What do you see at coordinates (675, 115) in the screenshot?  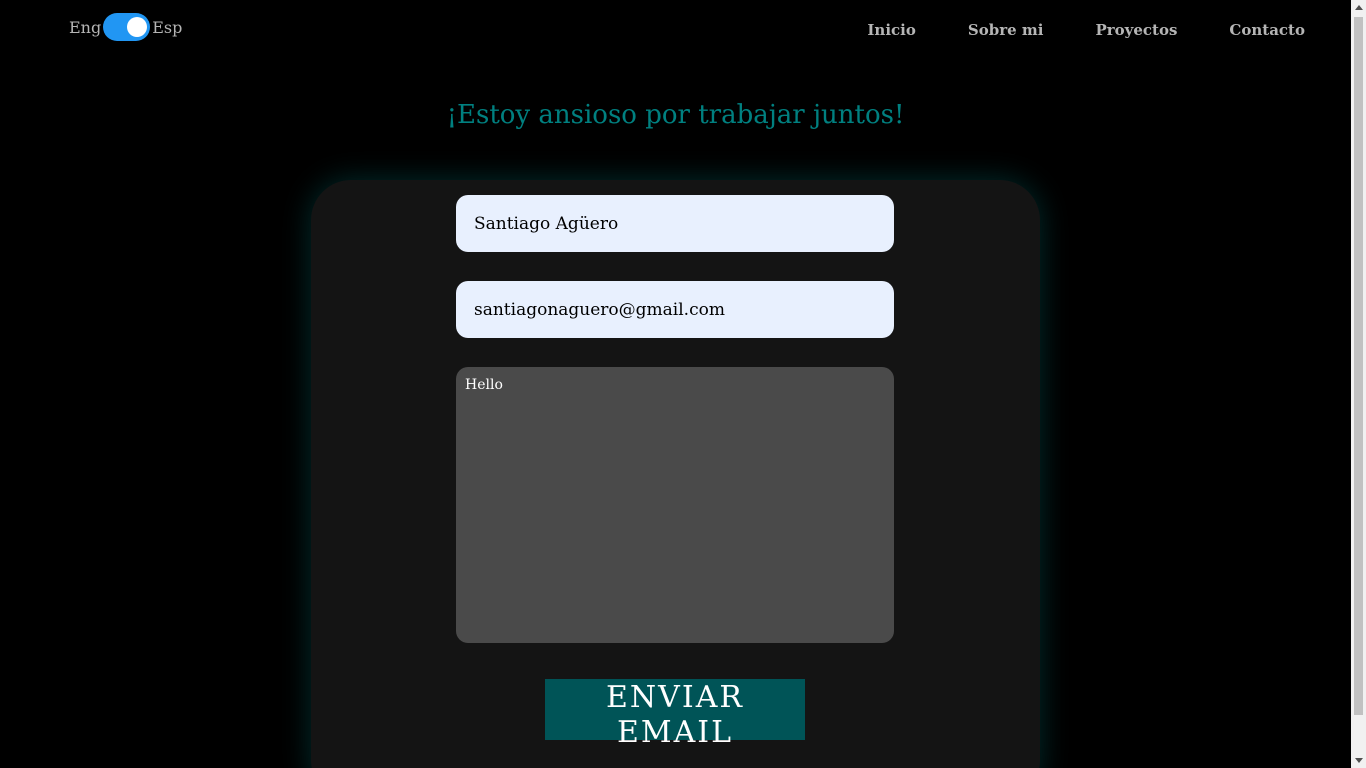 I see `page-heading: ¡Estoy ansioso por trabajar juntos!` at bounding box center [675, 115].